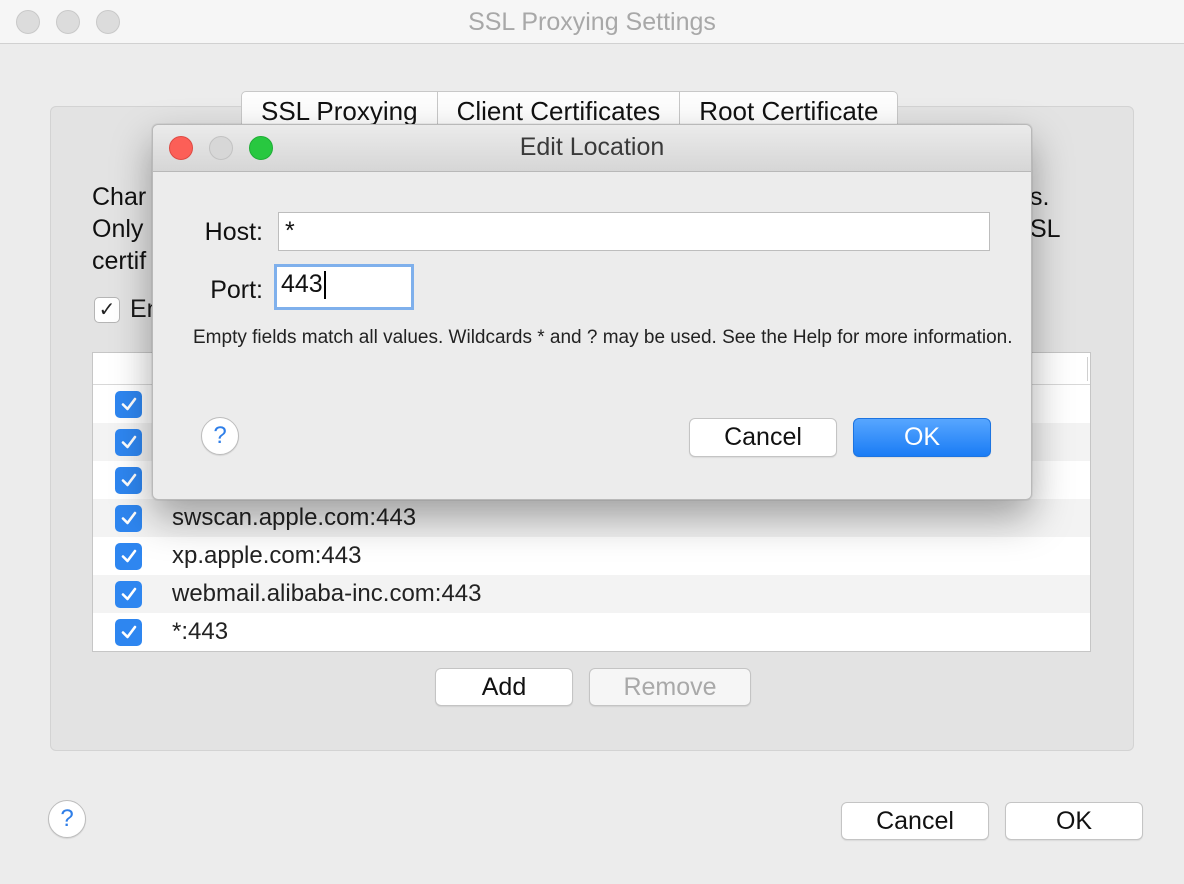 Image resolution: width=1184 pixels, height=884 pixels. What do you see at coordinates (344, 287) in the screenshot?
I see `port-field: 443` at bounding box center [344, 287].